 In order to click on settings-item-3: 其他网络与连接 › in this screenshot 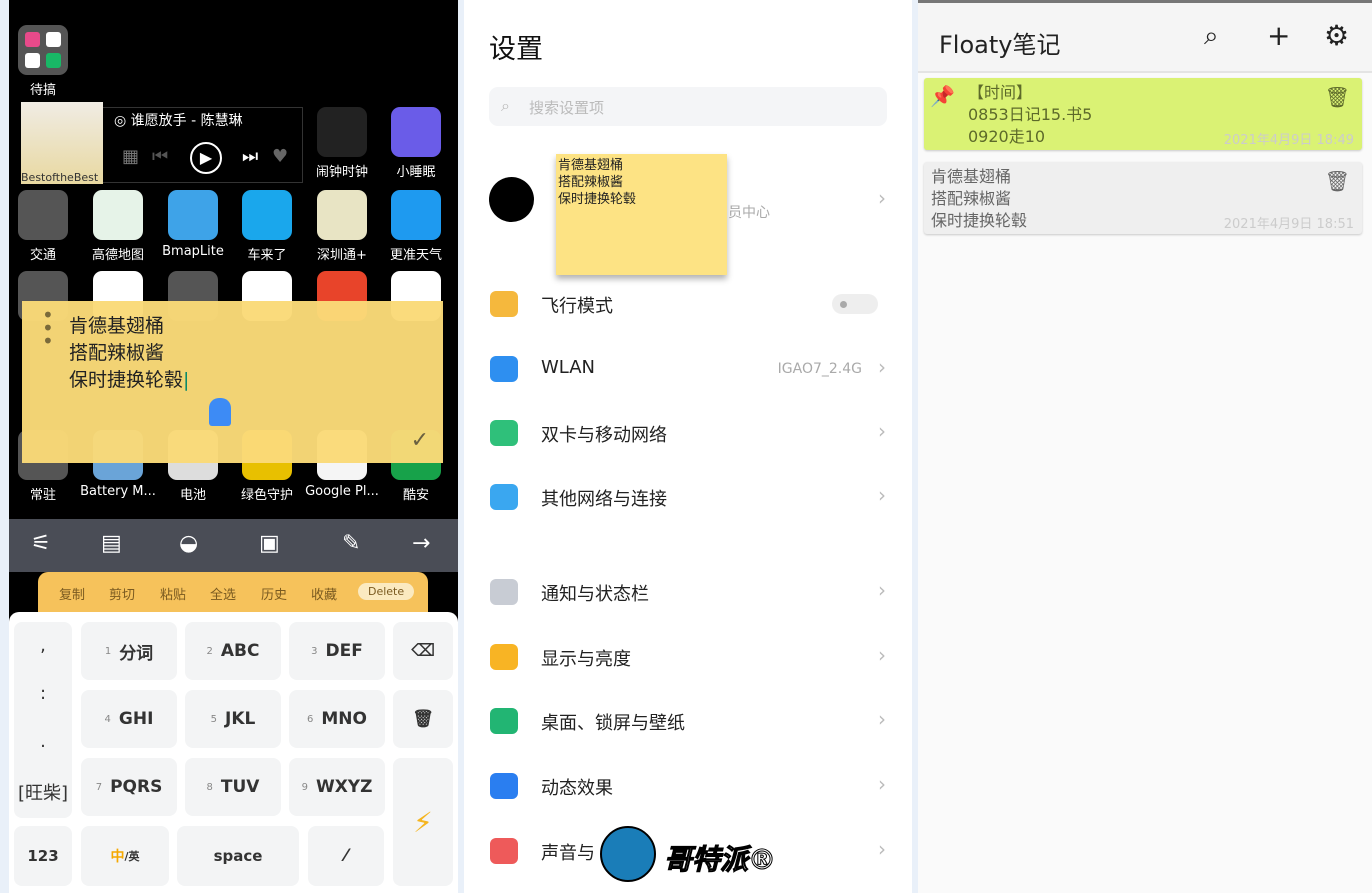, I will do `click(688, 497)`.